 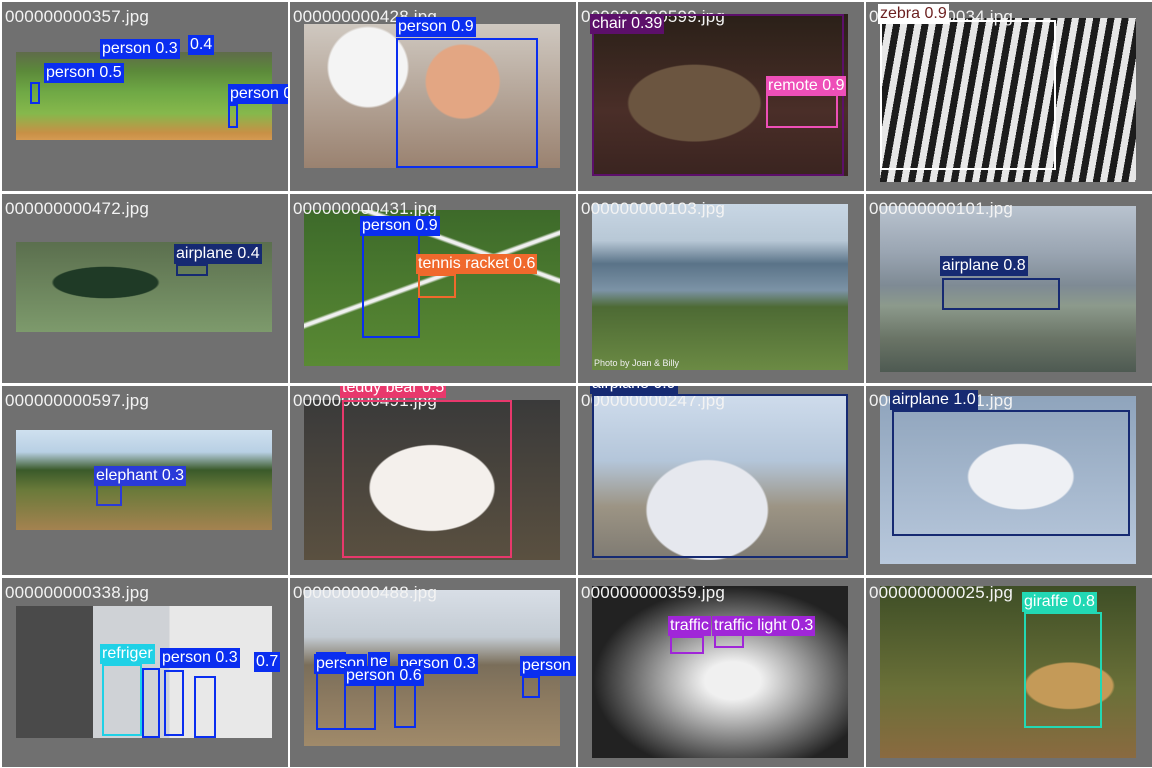 I want to click on tile-filename: 000000000359.jpg, so click(x=653, y=592).